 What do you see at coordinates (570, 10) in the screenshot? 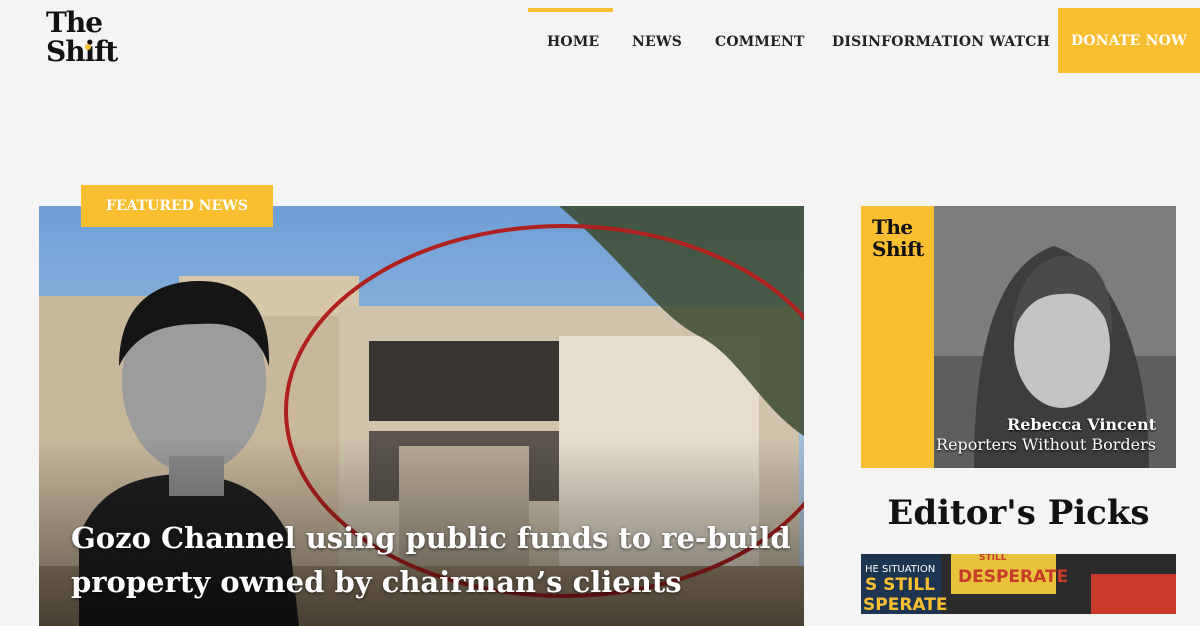
I see `nav-active-indicator` at bounding box center [570, 10].